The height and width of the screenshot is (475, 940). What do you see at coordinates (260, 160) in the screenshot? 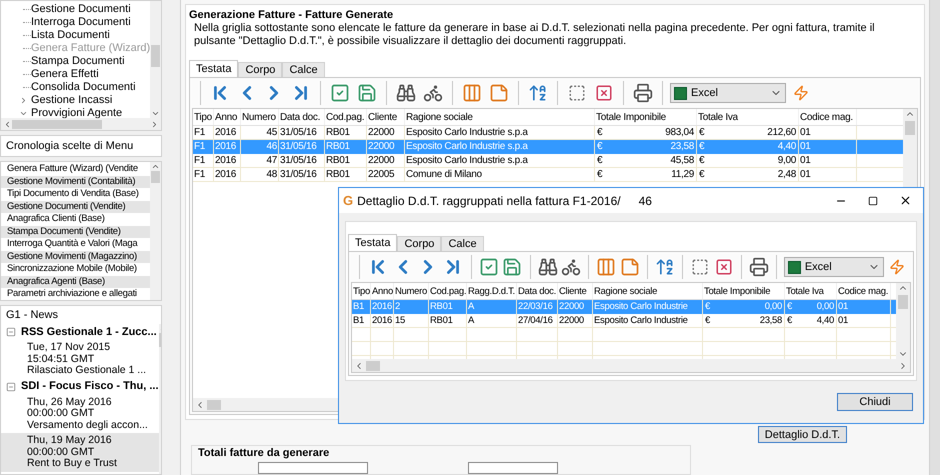
I see `table-cell: 47` at bounding box center [260, 160].